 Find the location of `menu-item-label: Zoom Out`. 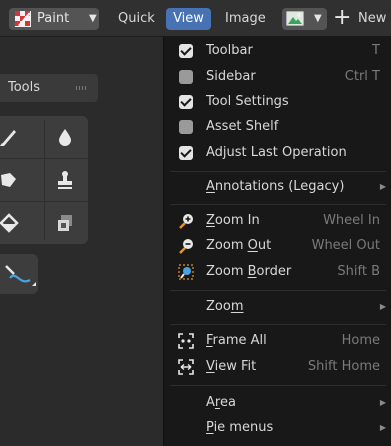

menu-item-label: Zoom Out is located at coordinates (239, 245).